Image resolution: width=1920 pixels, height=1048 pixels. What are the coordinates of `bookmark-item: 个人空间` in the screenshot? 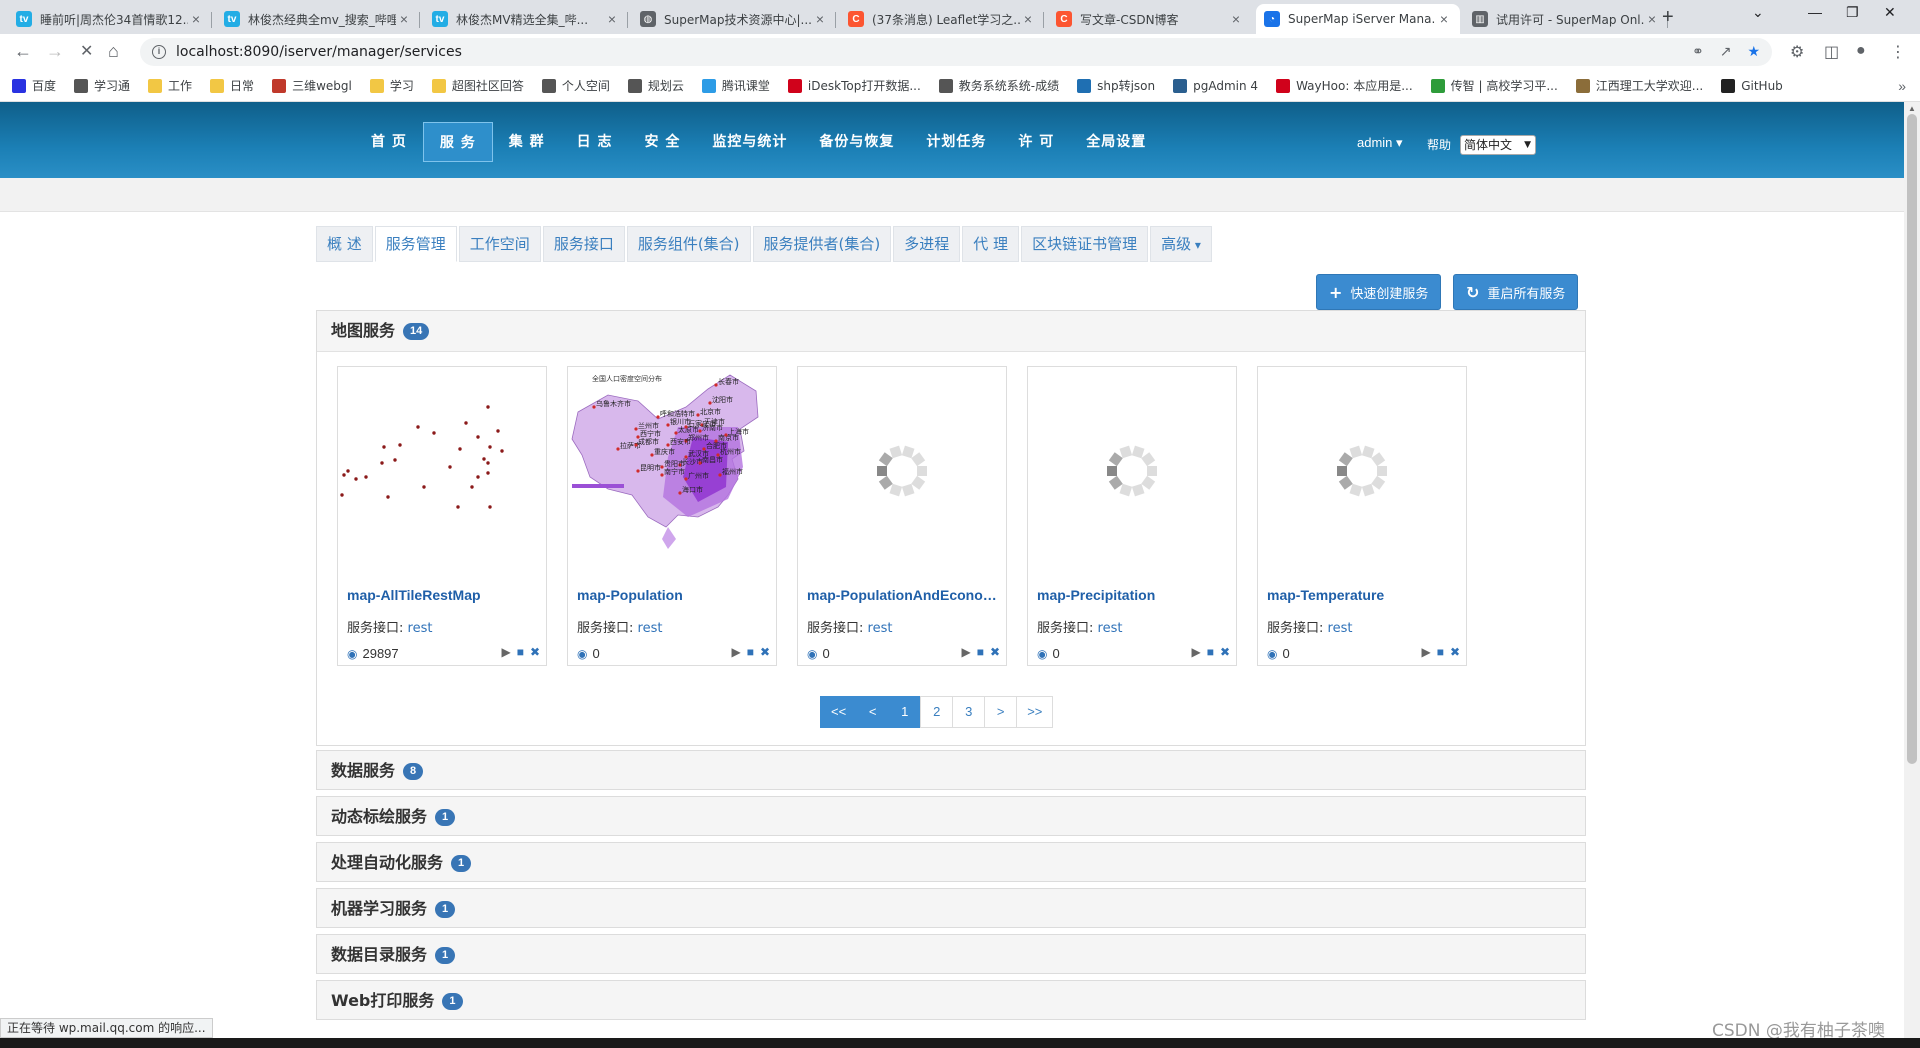 It's located at (575, 85).